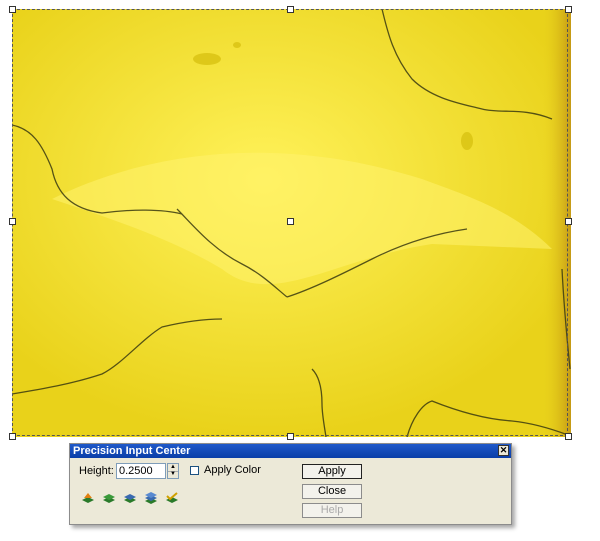 The image size is (600, 541). Describe the element at coordinates (132, 451) in the screenshot. I see `dialog-title: Precision Input Center` at that location.